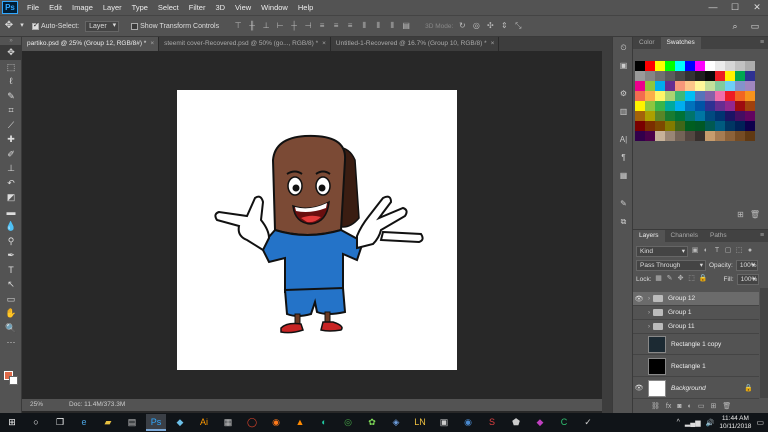 Image resolution: width=768 pixels, height=432 pixels. Describe the element at coordinates (82, 7) in the screenshot. I see `menu-image: Image` at that location.